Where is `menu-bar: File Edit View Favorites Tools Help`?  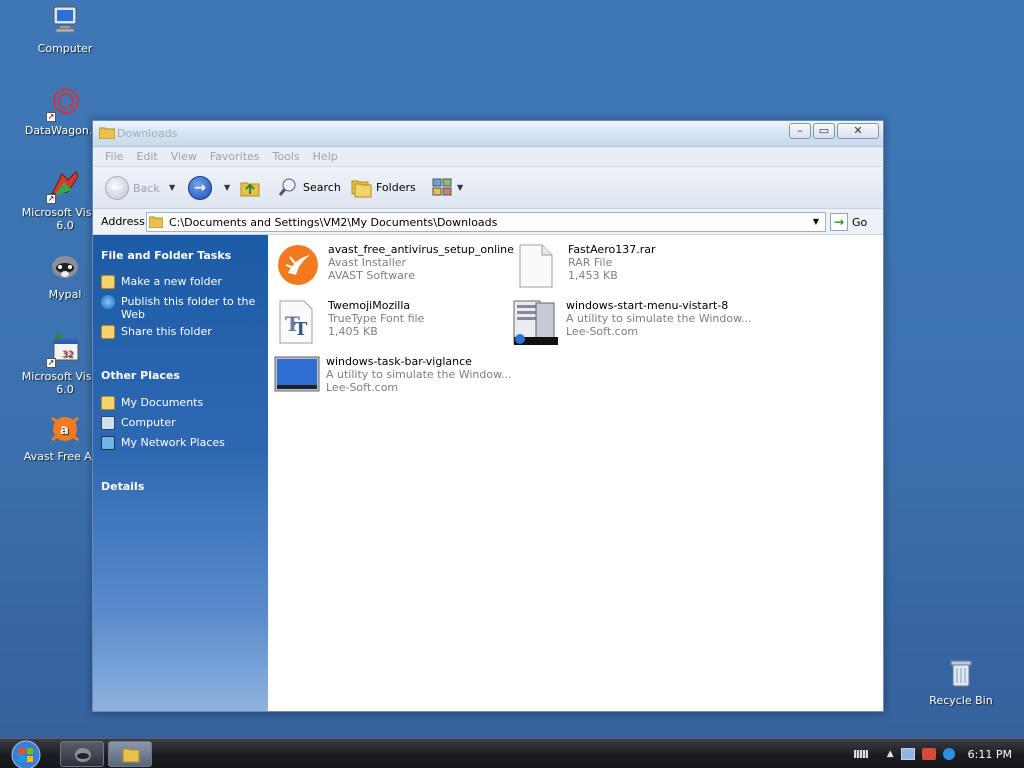
menu-bar: File Edit View Favorites Tools Help is located at coordinates (488, 157).